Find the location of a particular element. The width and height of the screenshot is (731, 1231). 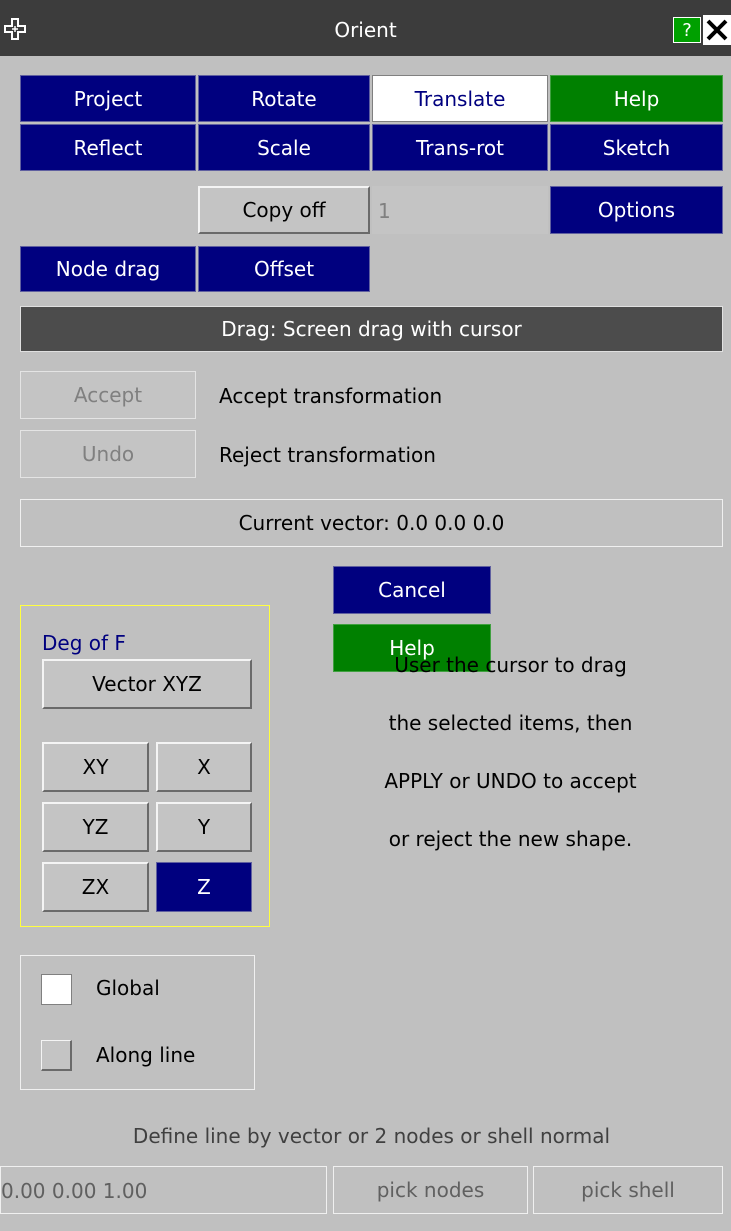

pick-nodes-label: pick nodes is located at coordinates (430, 1190).